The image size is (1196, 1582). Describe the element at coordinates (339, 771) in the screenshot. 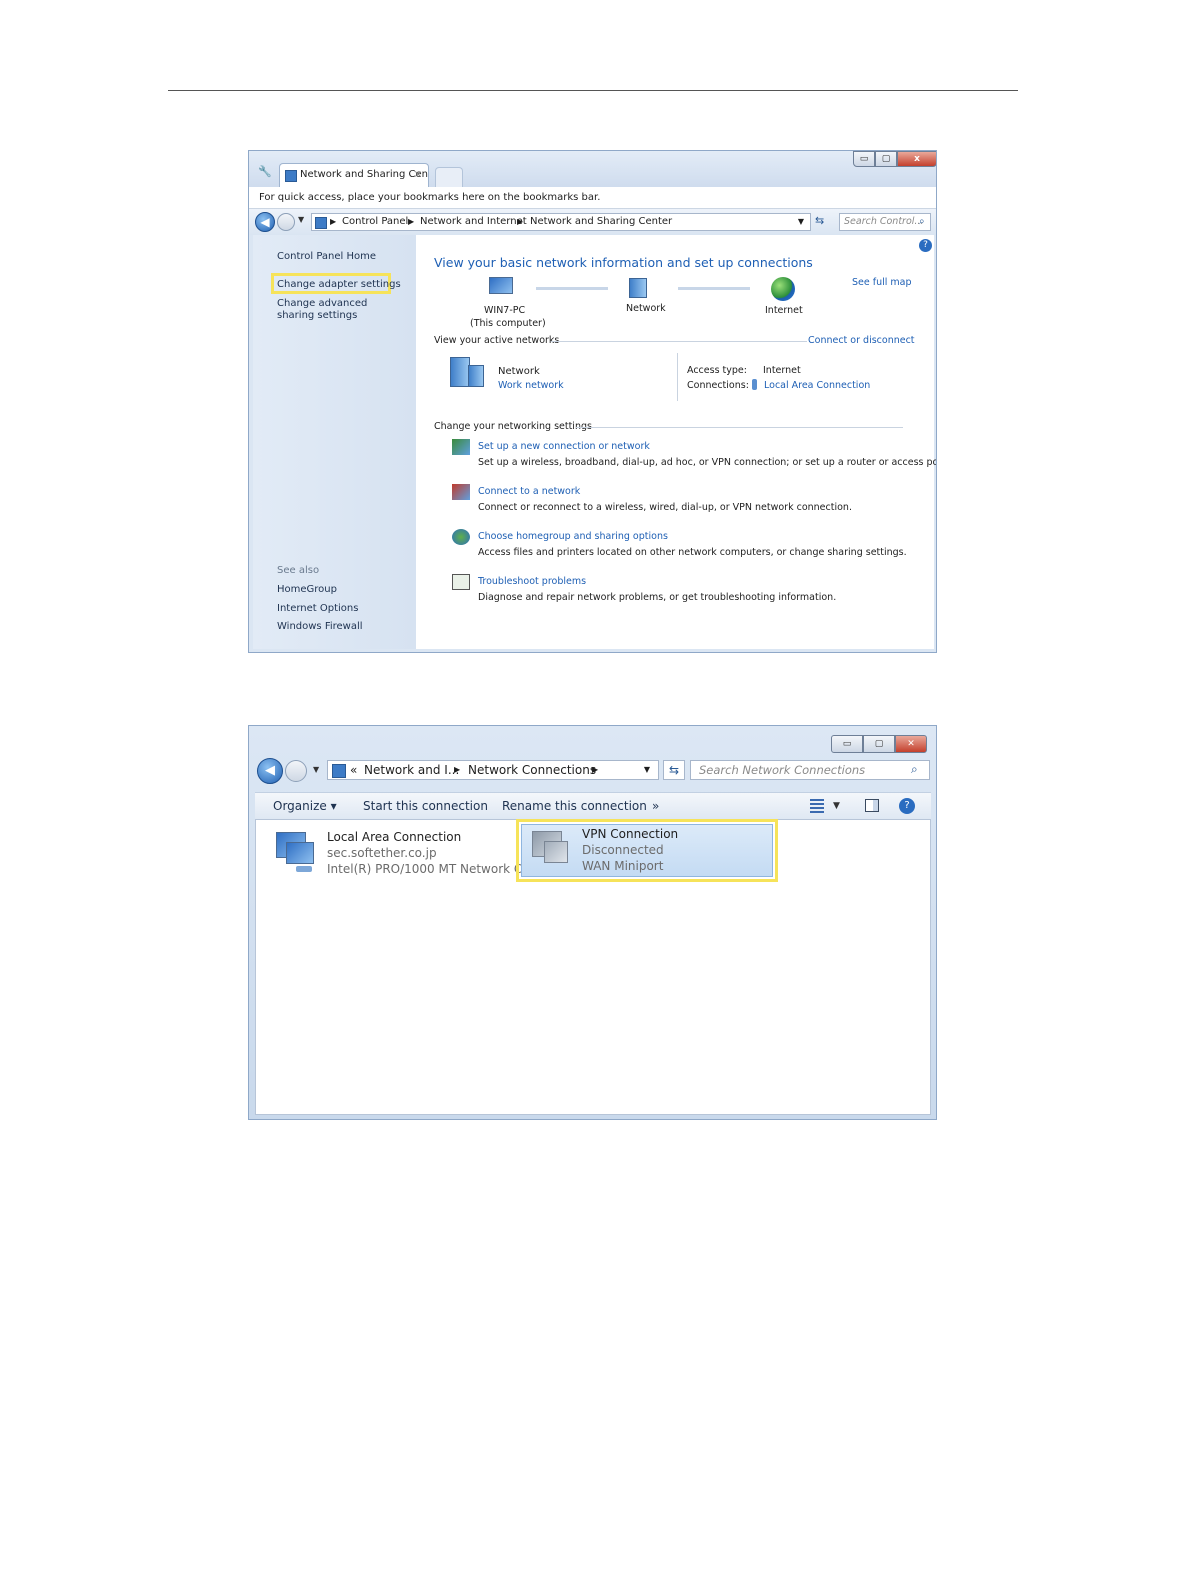

I see `network-connections-icon` at that location.